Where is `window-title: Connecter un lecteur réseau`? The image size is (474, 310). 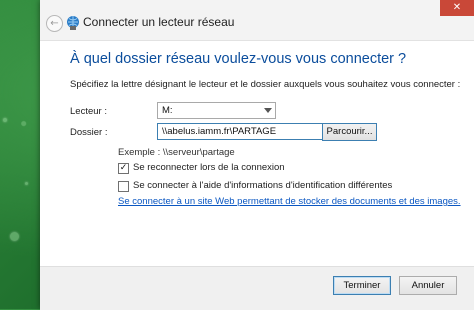 window-title: Connecter un lecteur réseau is located at coordinates (159, 22).